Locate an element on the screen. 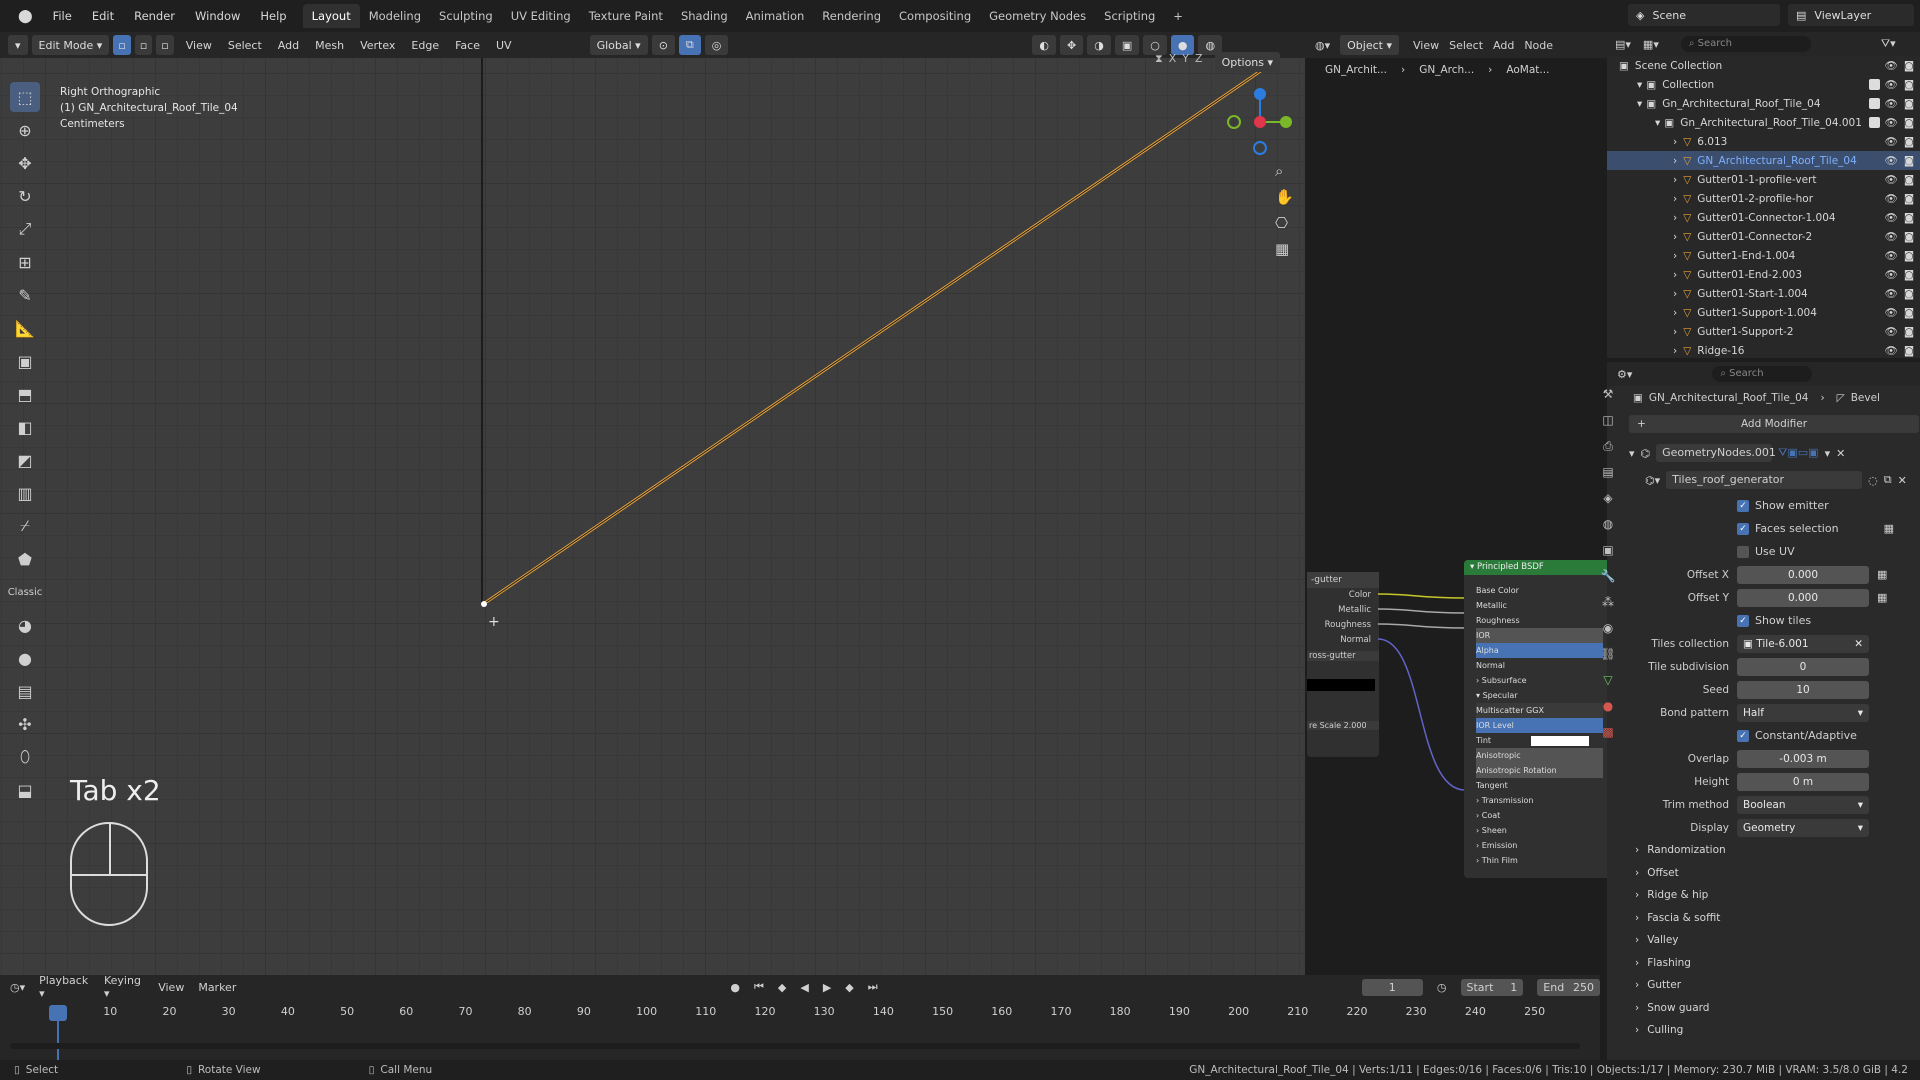  editor-type-button: ▾ is located at coordinates (18, 45).